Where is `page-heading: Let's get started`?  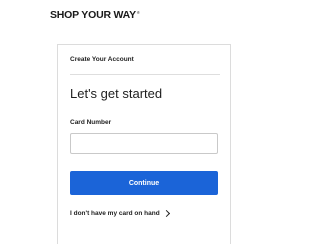
page-heading: Let's get started is located at coordinates (116, 93).